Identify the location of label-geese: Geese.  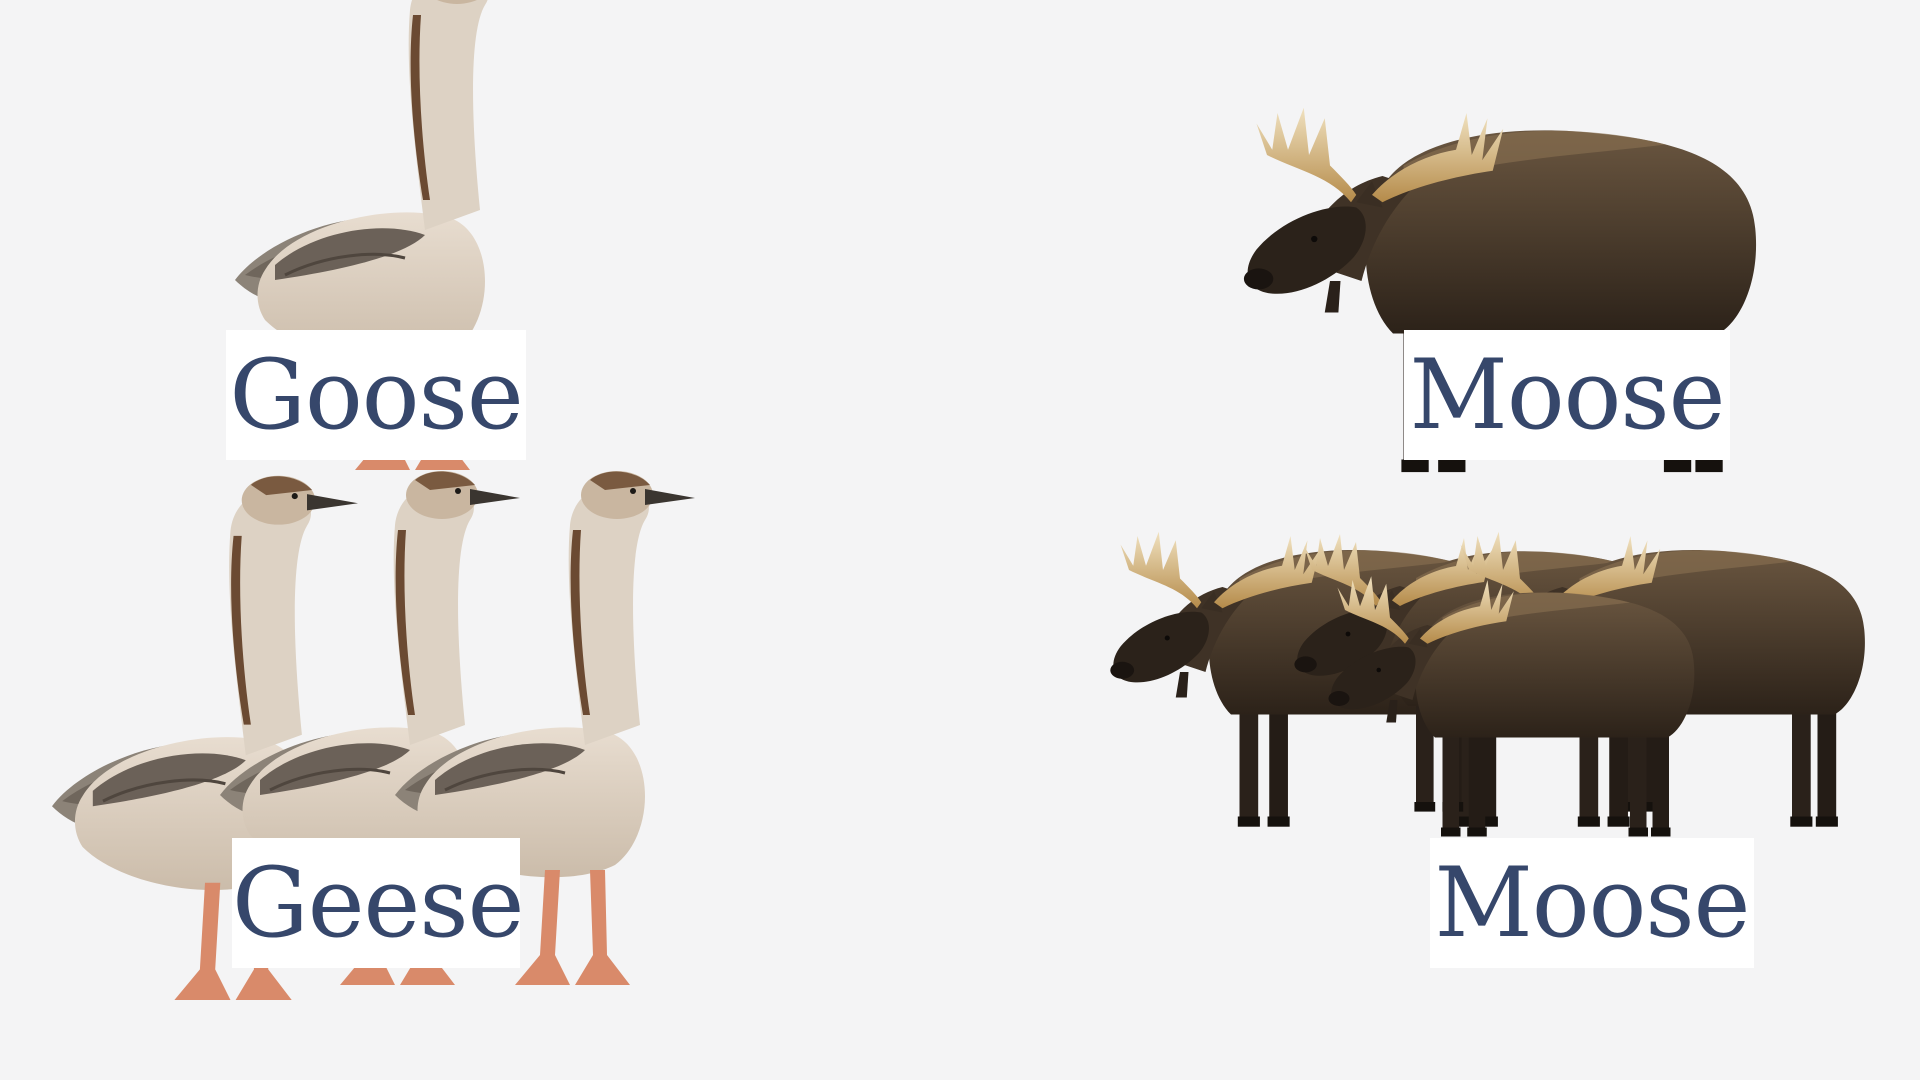
(378, 903).